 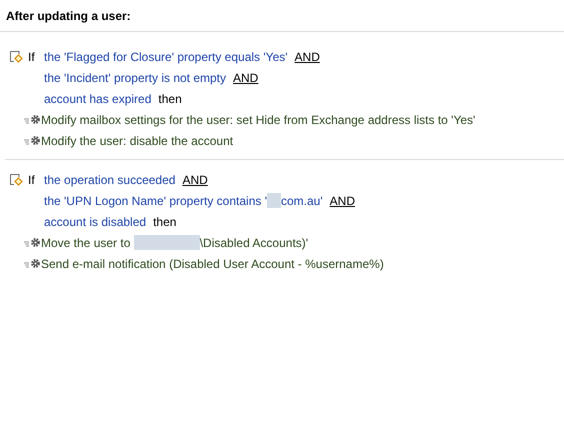 I want to click on rule-text: account is disabled, so click(x=95, y=222).